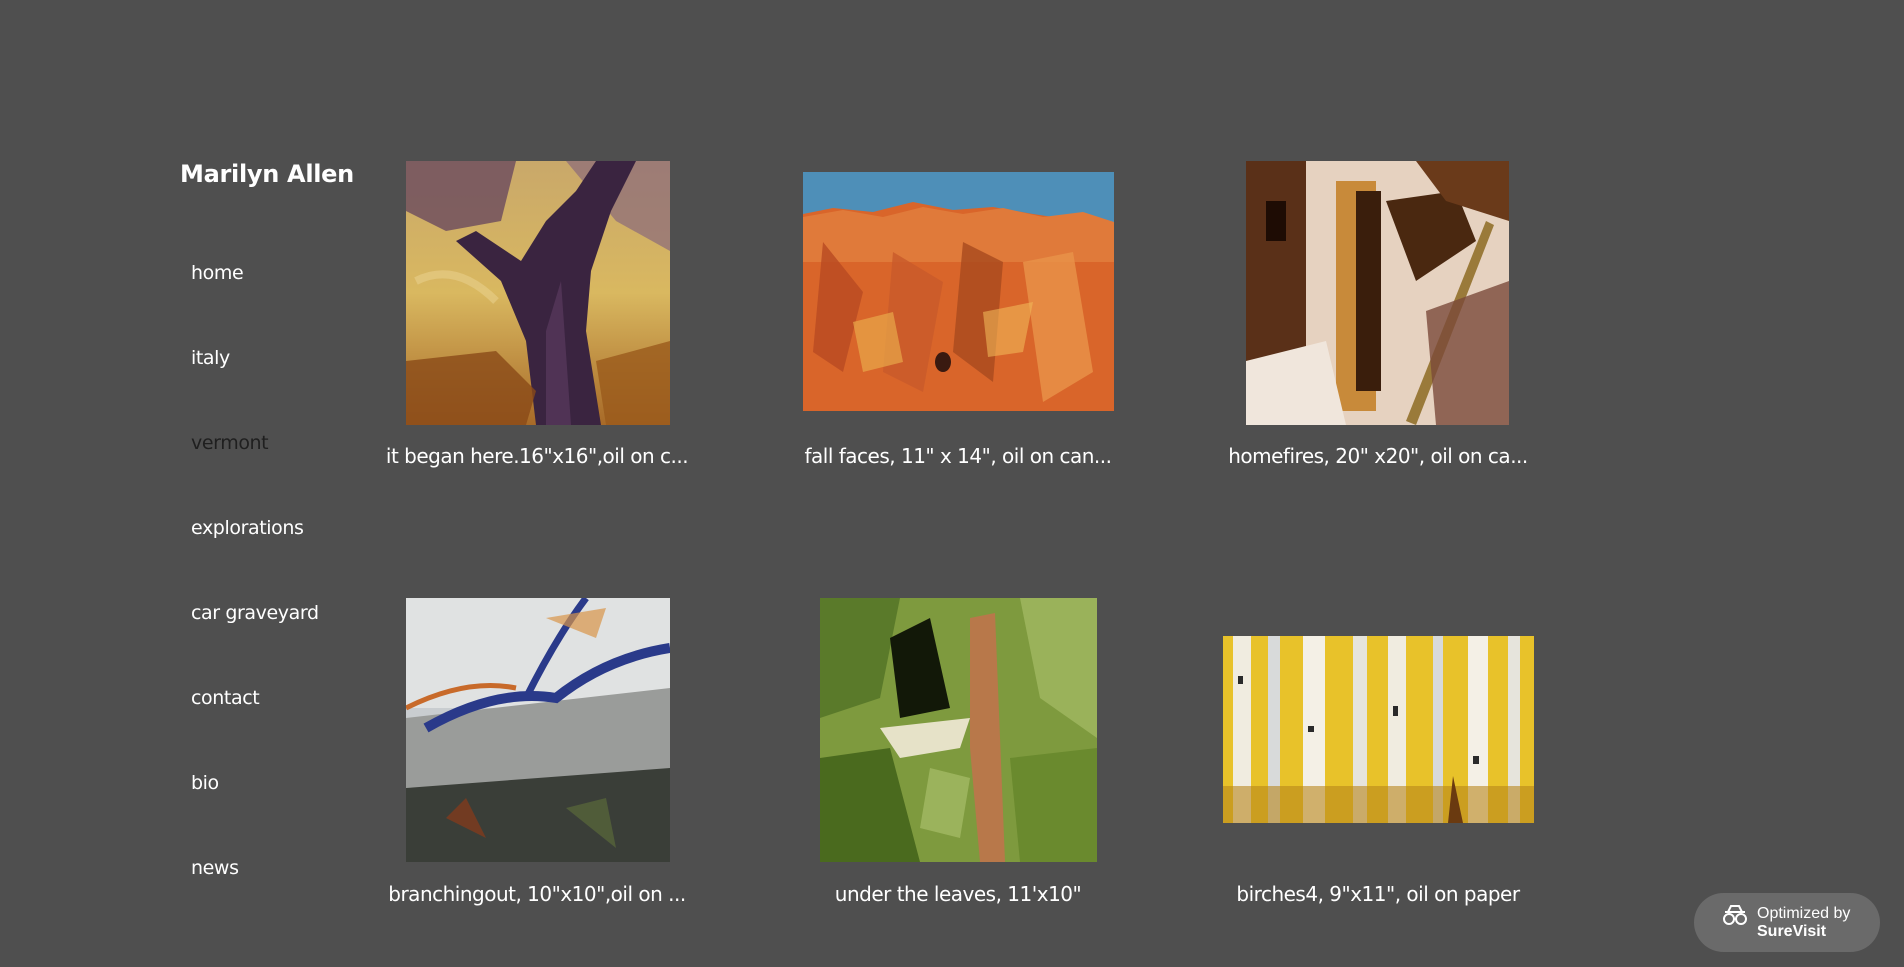  What do you see at coordinates (255, 899) in the screenshot?
I see `nav-item-news: news` at bounding box center [255, 899].